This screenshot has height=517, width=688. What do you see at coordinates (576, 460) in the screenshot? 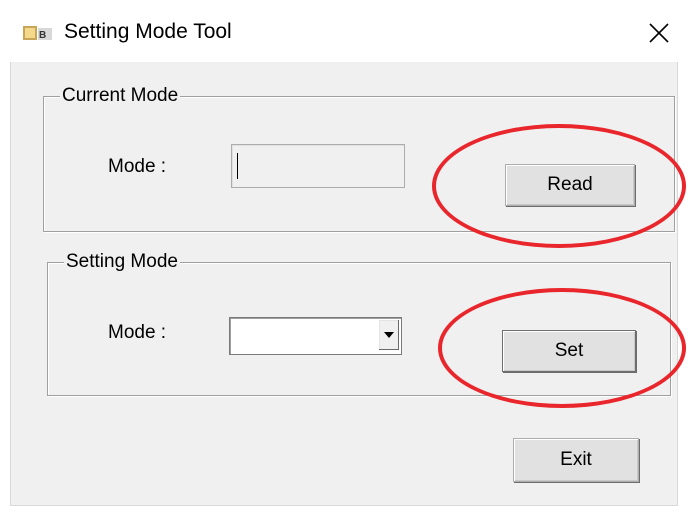
I see `exit-button: Exit` at bounding box center [576, 460].